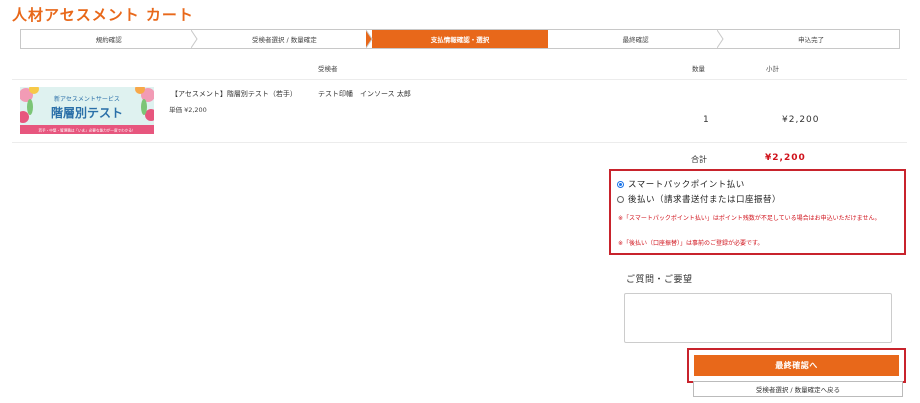 This screenshot has height=403, width=920. I want to click on step-label: 最終確認, so click(635, 40).